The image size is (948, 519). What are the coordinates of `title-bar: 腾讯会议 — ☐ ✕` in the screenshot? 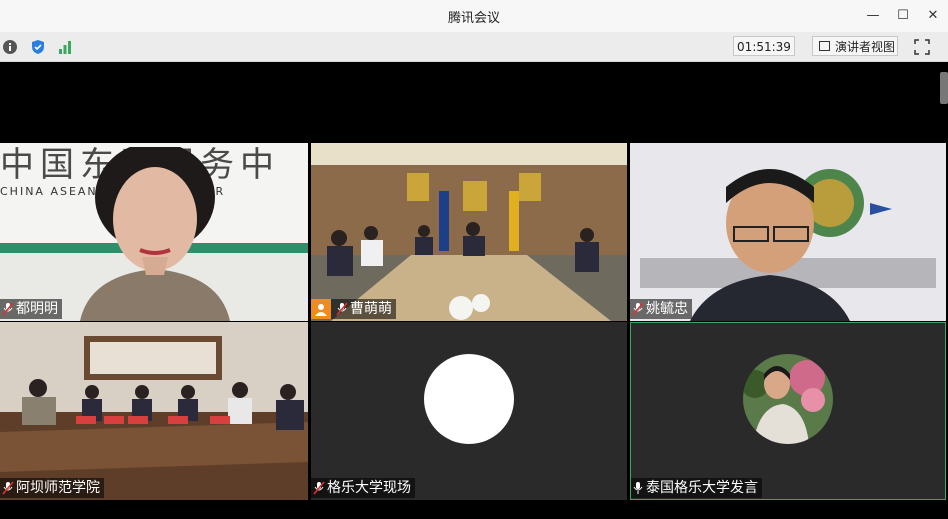 It's located at (474, 16).